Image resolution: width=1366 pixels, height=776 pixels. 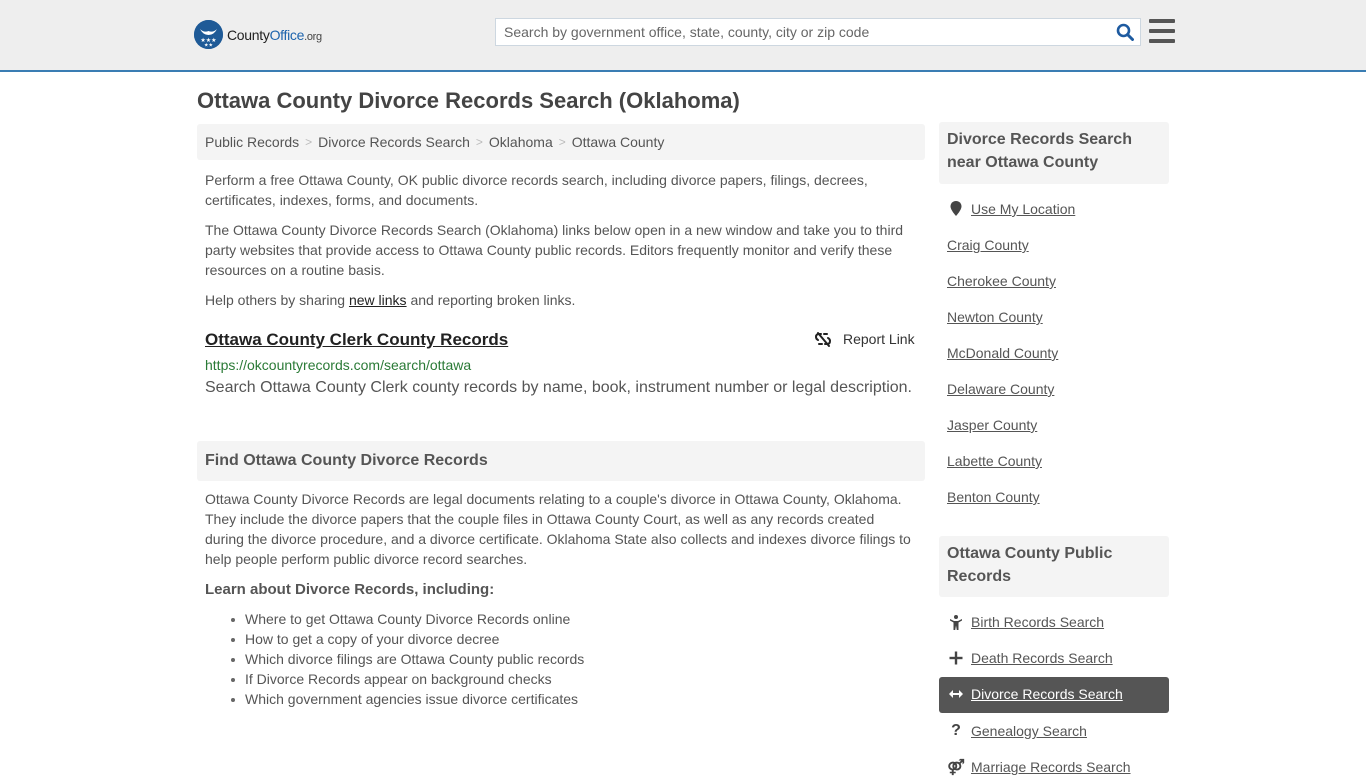 What do you see at coordinates (823, 339) in the screenshot?
I see `broken-link-icon` at bounding box center [823, 339].